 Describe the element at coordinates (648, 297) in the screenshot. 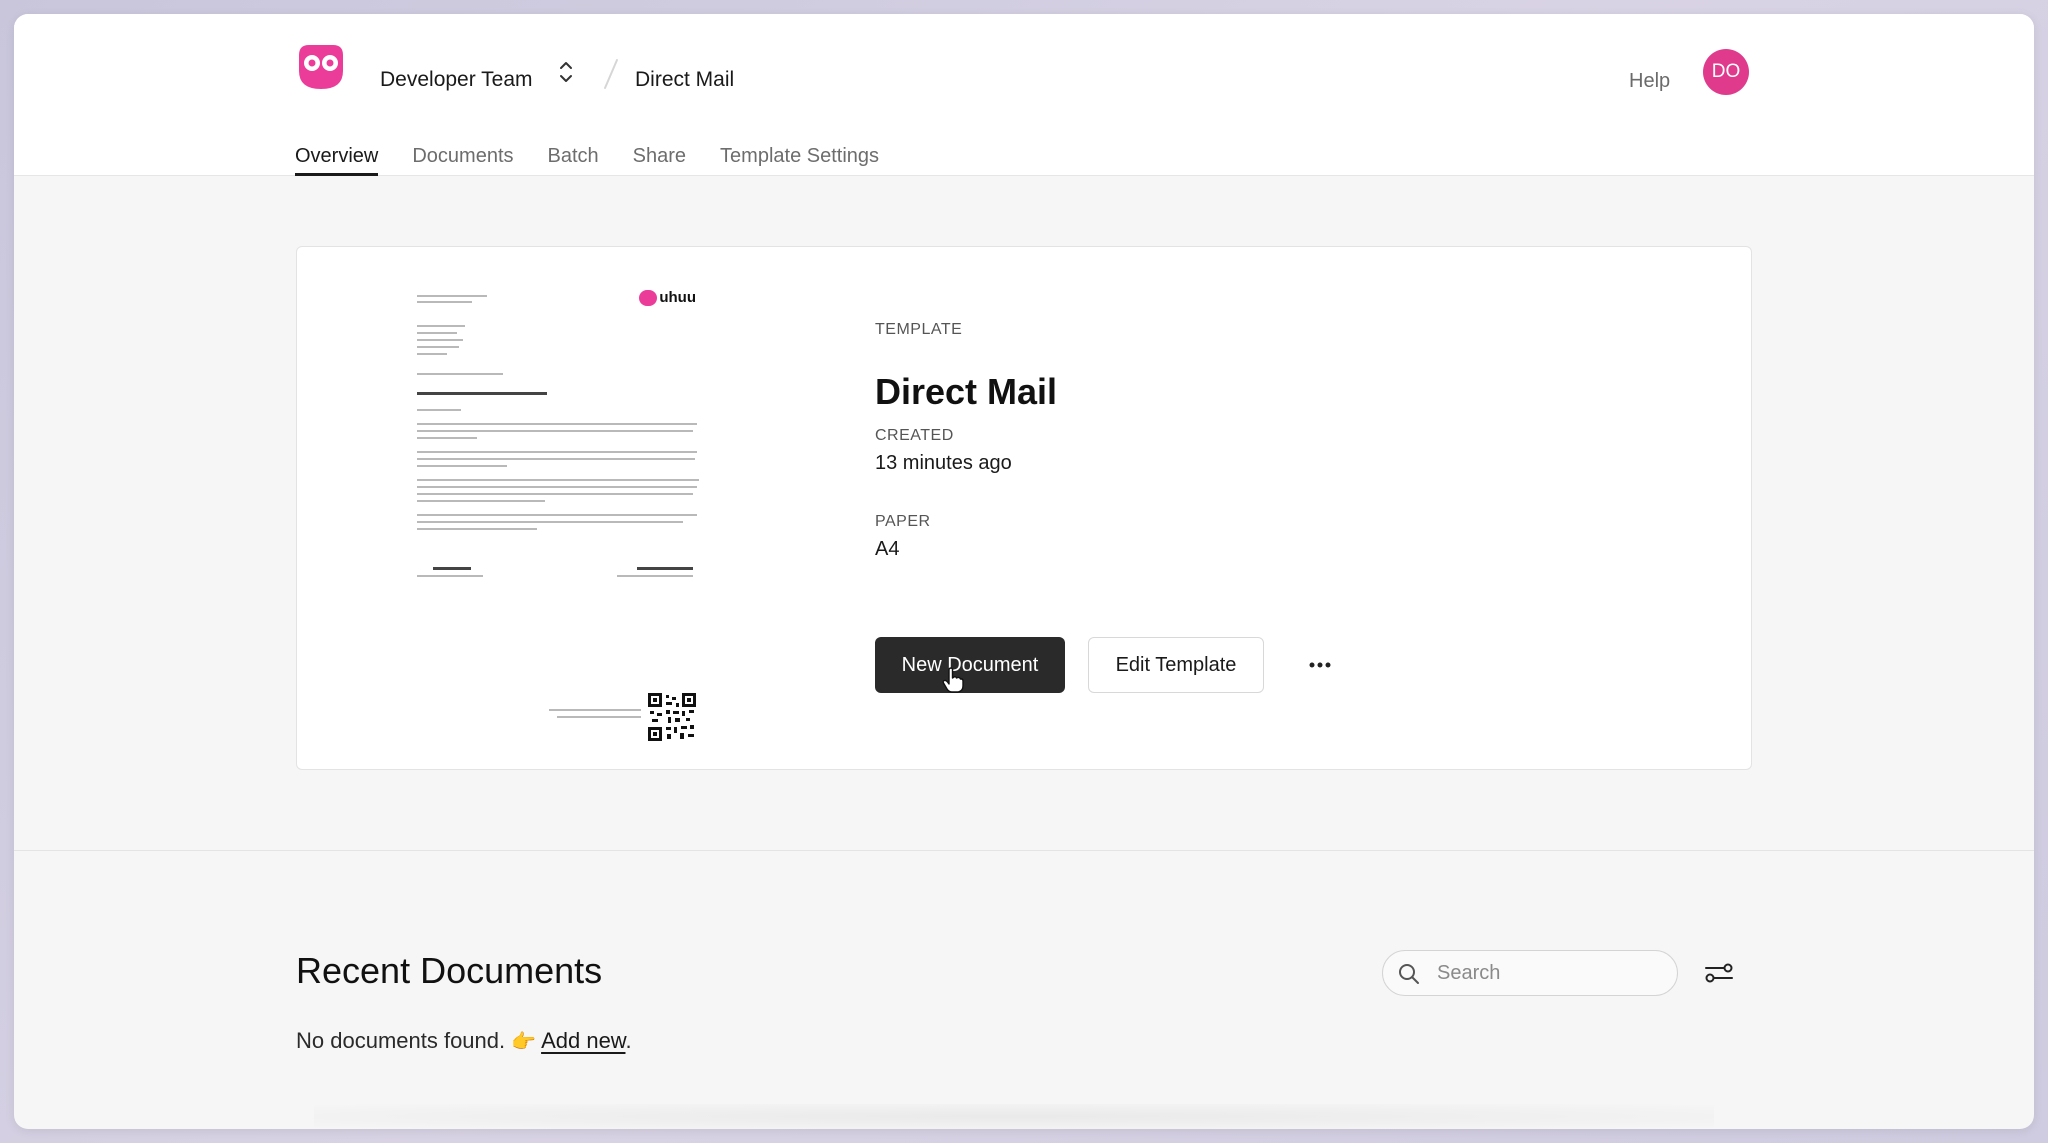

I see `preview-logo-icon` at that location.